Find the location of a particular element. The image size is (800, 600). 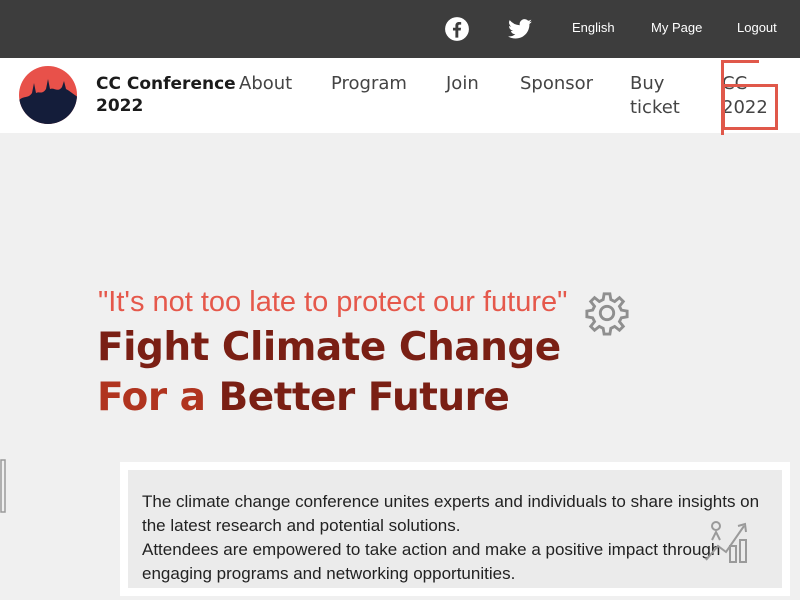

language-link: English is located at coordinates (593, 27).